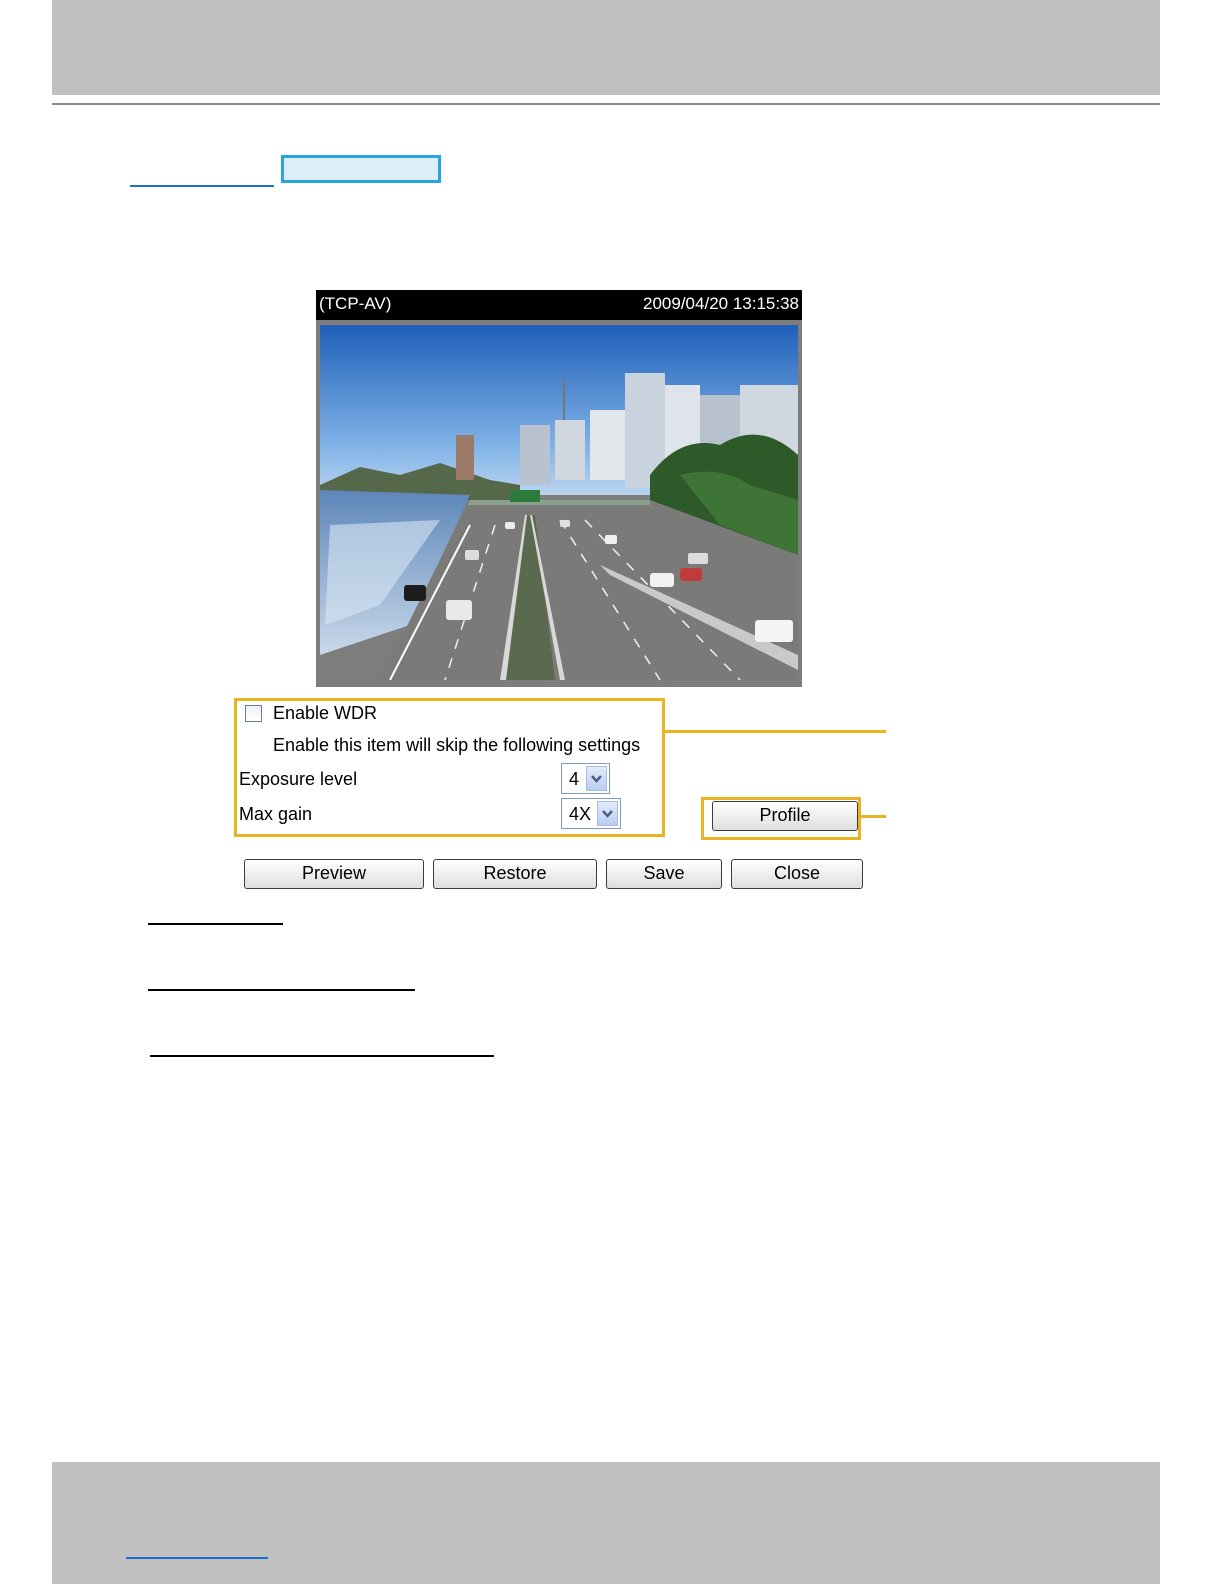 The width and height of the screenshot is (1224, 1584). What do you see at coordinates (606, 1523) in the screenshot?
I see `footer-band` at bounding box center [606, 1523].